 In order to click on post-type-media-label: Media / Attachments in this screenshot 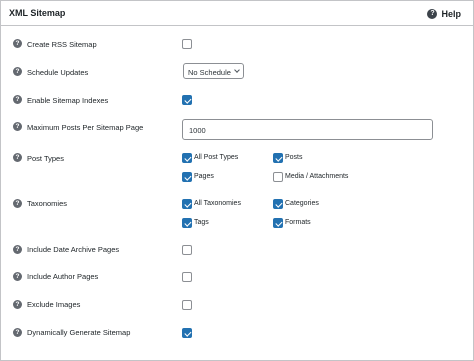, I will do `click(317, 176)`.